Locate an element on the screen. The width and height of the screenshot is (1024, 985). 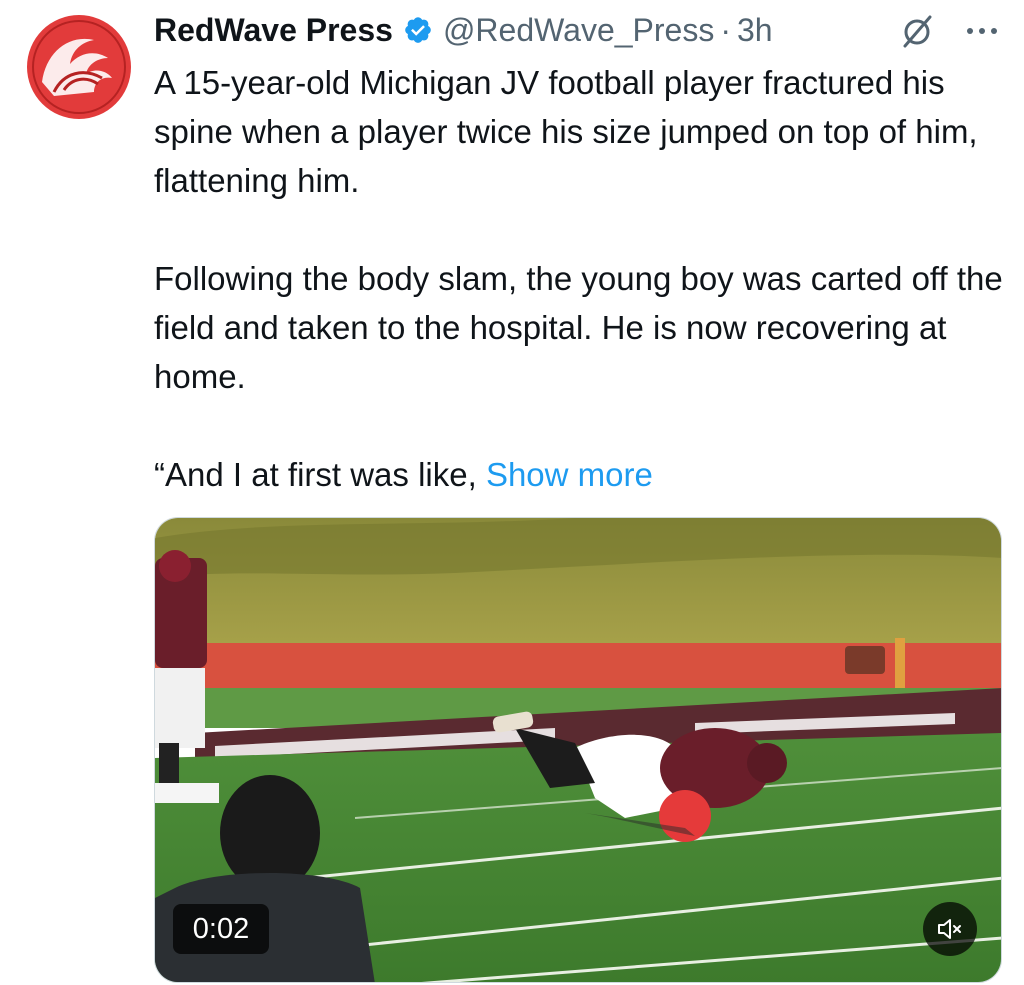
tweet-paragraph-3: “And I at first was like, Show more is located at coordinates (584, 474).